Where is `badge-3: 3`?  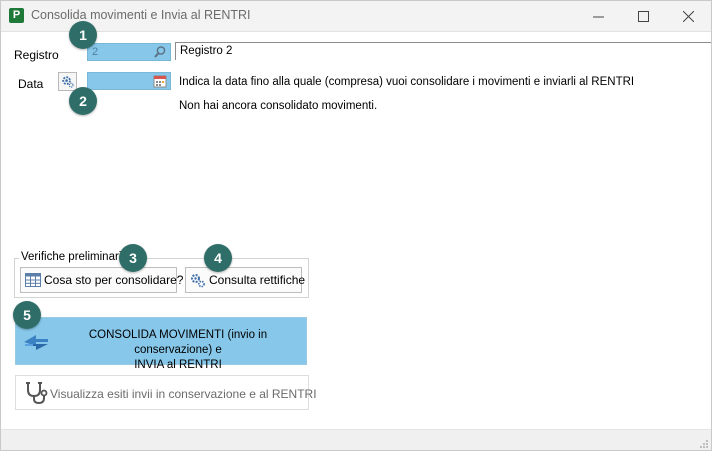
badge-3: 3 is located at coordinates (133, 258).